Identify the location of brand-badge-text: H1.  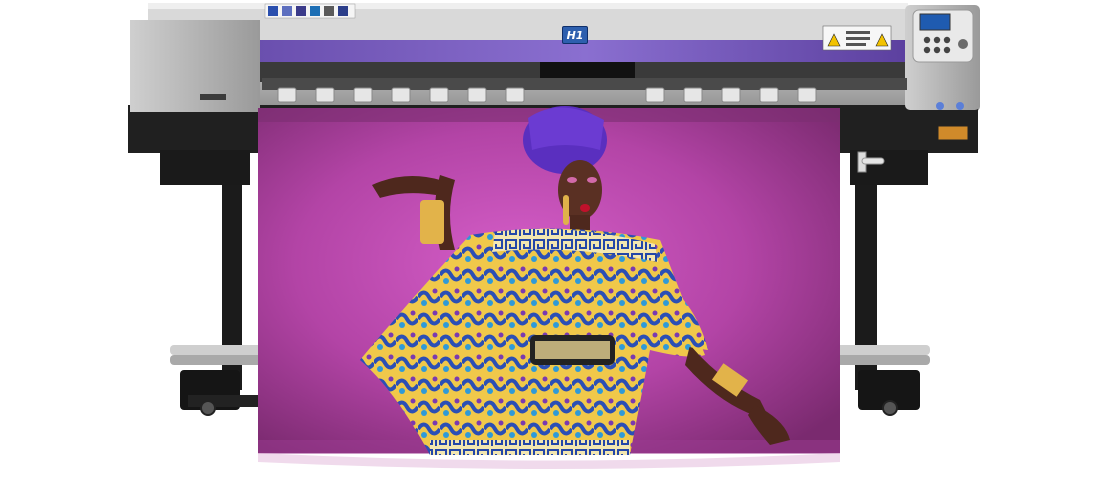
(575, 35).